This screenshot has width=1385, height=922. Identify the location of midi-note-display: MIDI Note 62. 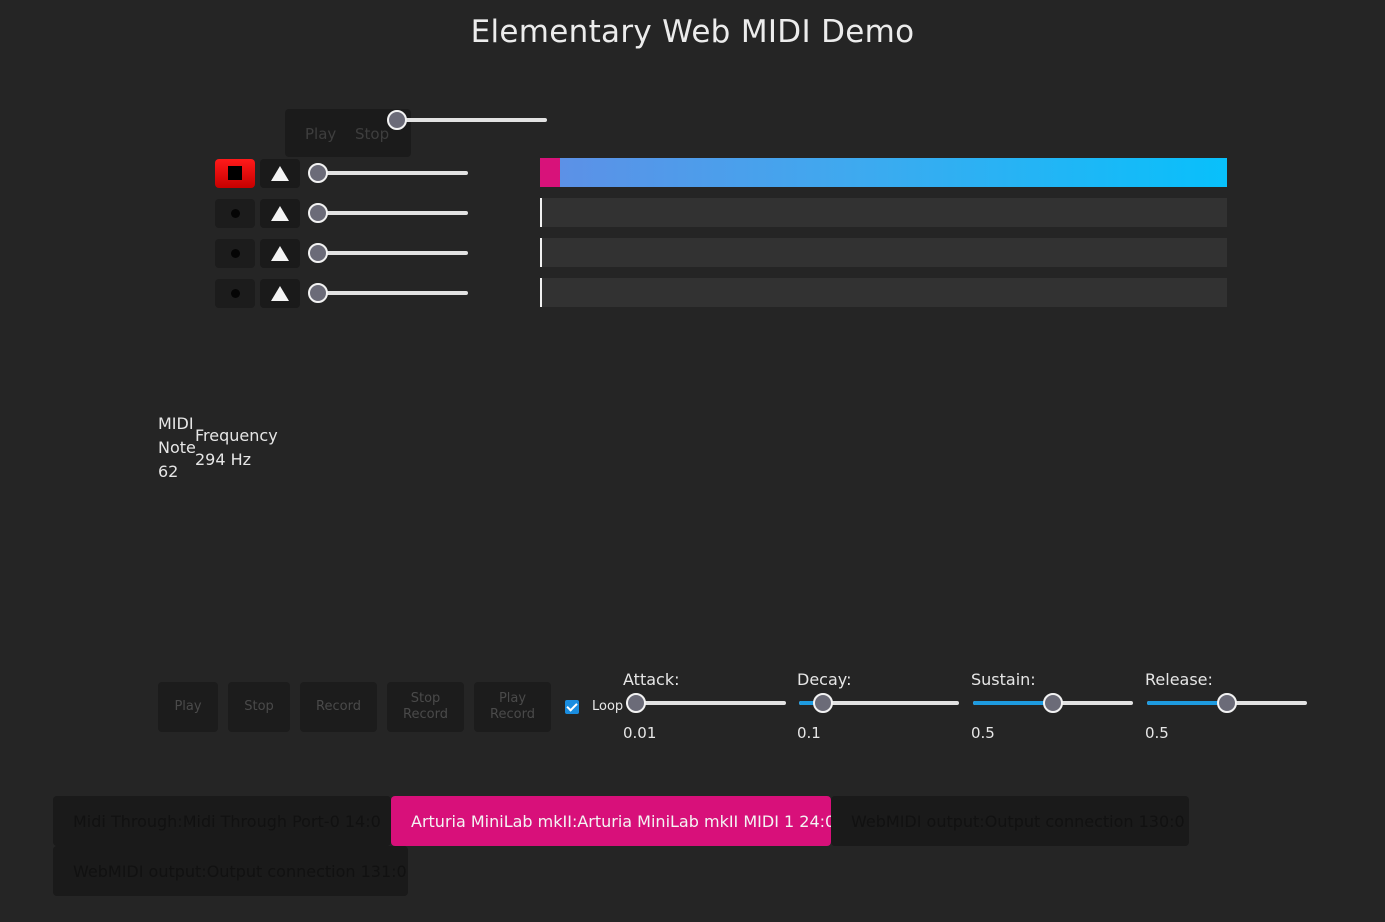
(177, 448).